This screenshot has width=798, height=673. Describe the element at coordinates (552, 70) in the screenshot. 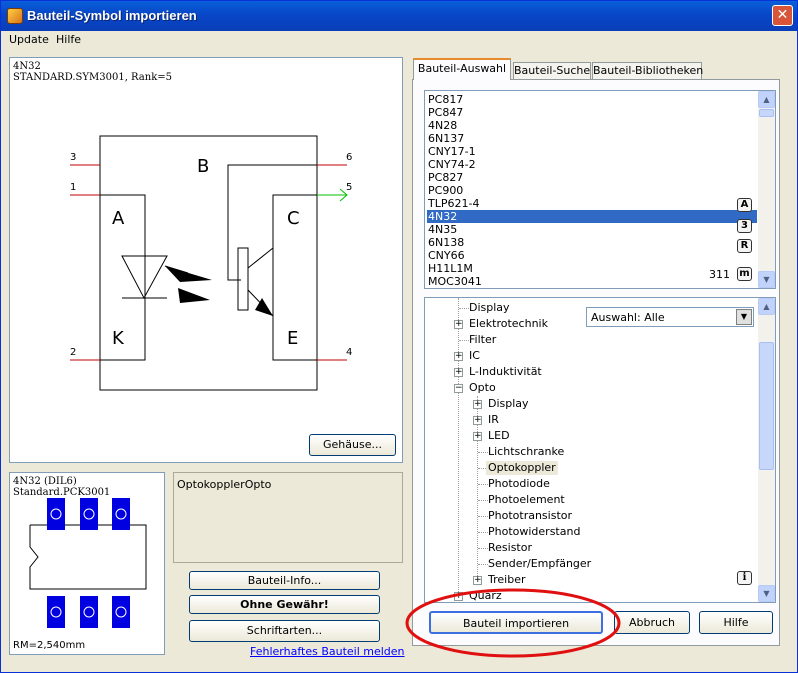

I see `tab-bauteil-suche: Bauteil-Suche` at that location.